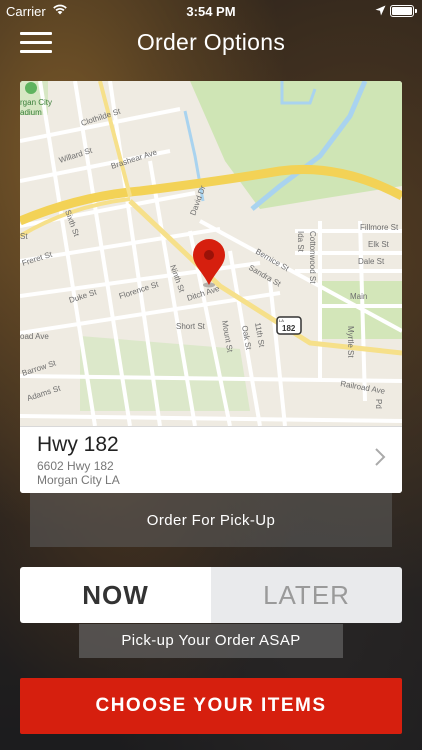  I want to click on map-label: adium, so click(31, 112).